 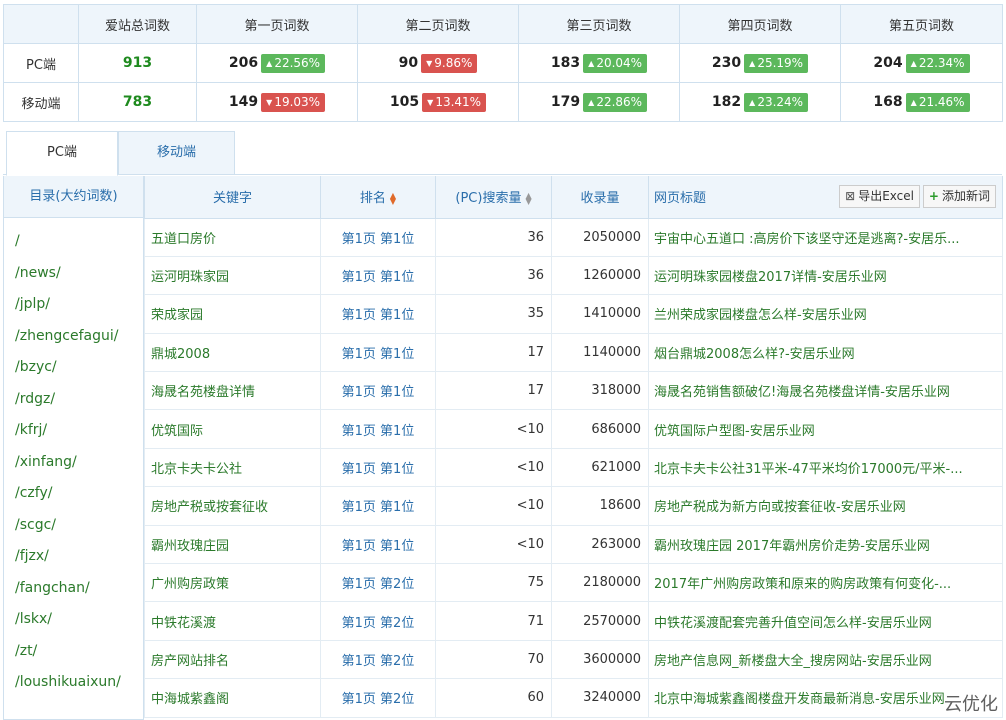 What do you see at coordinates (493, 698) in the screenshot?
I see `search-volume-cell: 60` at bounding box center [493, 698].